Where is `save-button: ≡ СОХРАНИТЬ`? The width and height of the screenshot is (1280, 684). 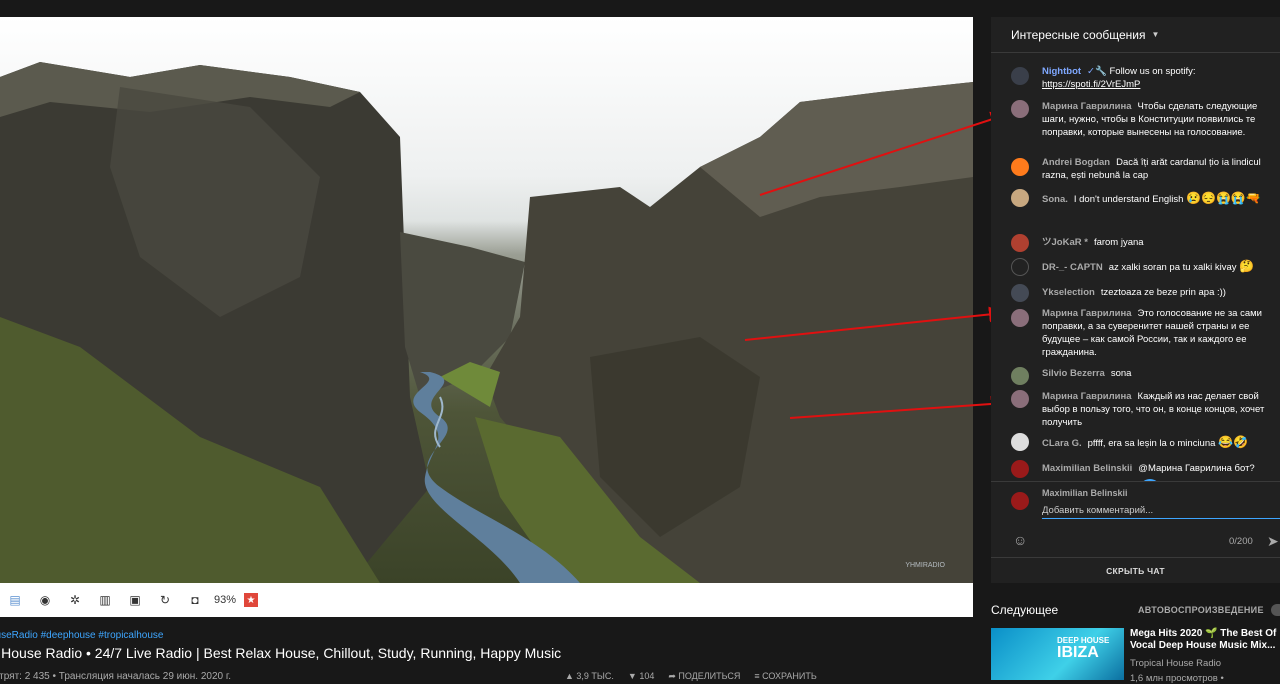
save-button: ≡ СОХРАНИТЬ is located at coordinates (785, 676).